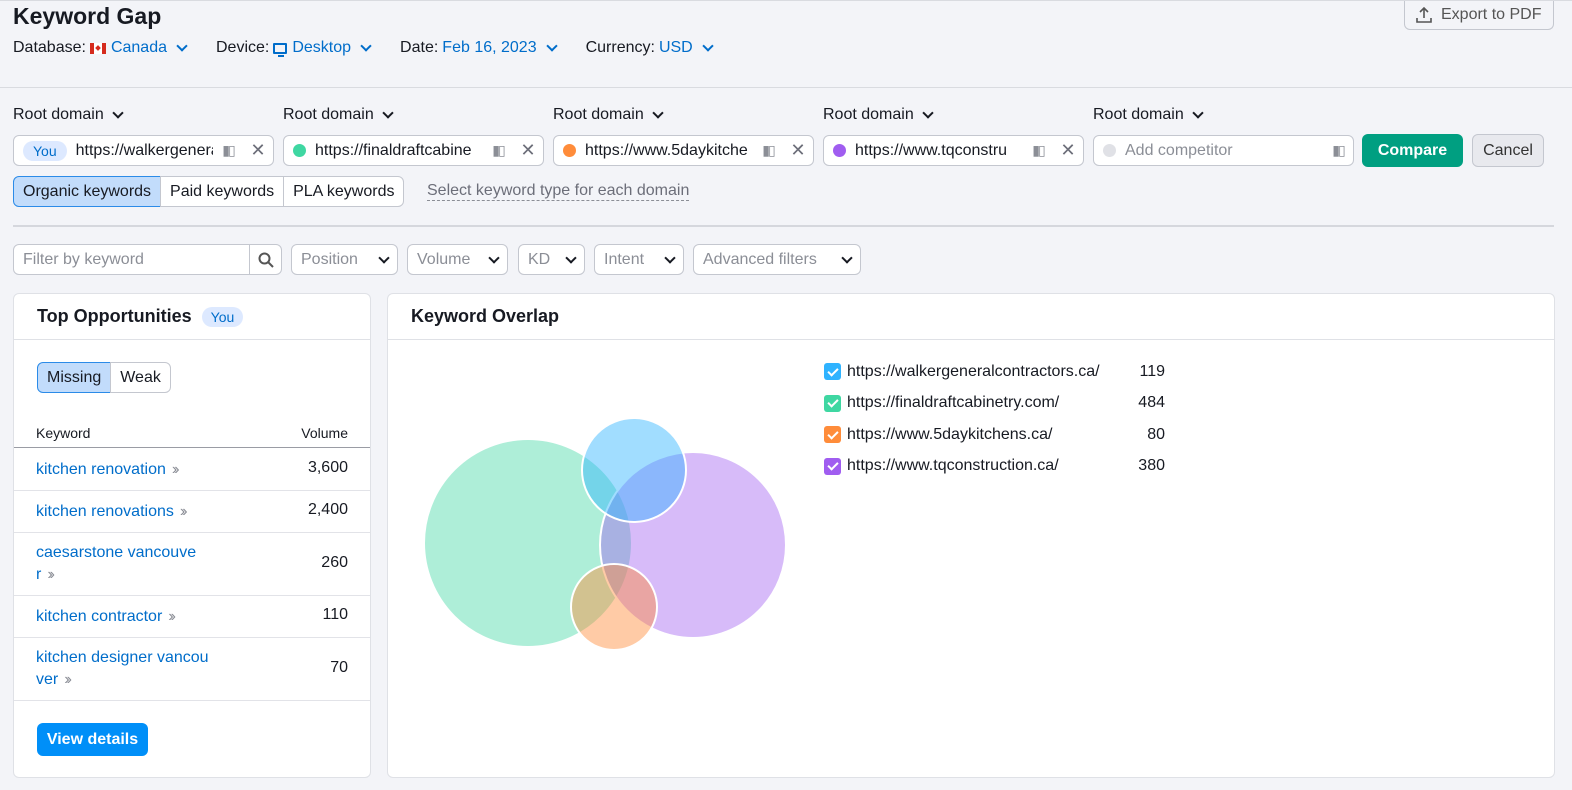 This screenshot has height=790, width=1572. Describe the element at coordinates (83, 259) in the screenshot. I see `filter-placeholder: Filter by keyword` at that location.